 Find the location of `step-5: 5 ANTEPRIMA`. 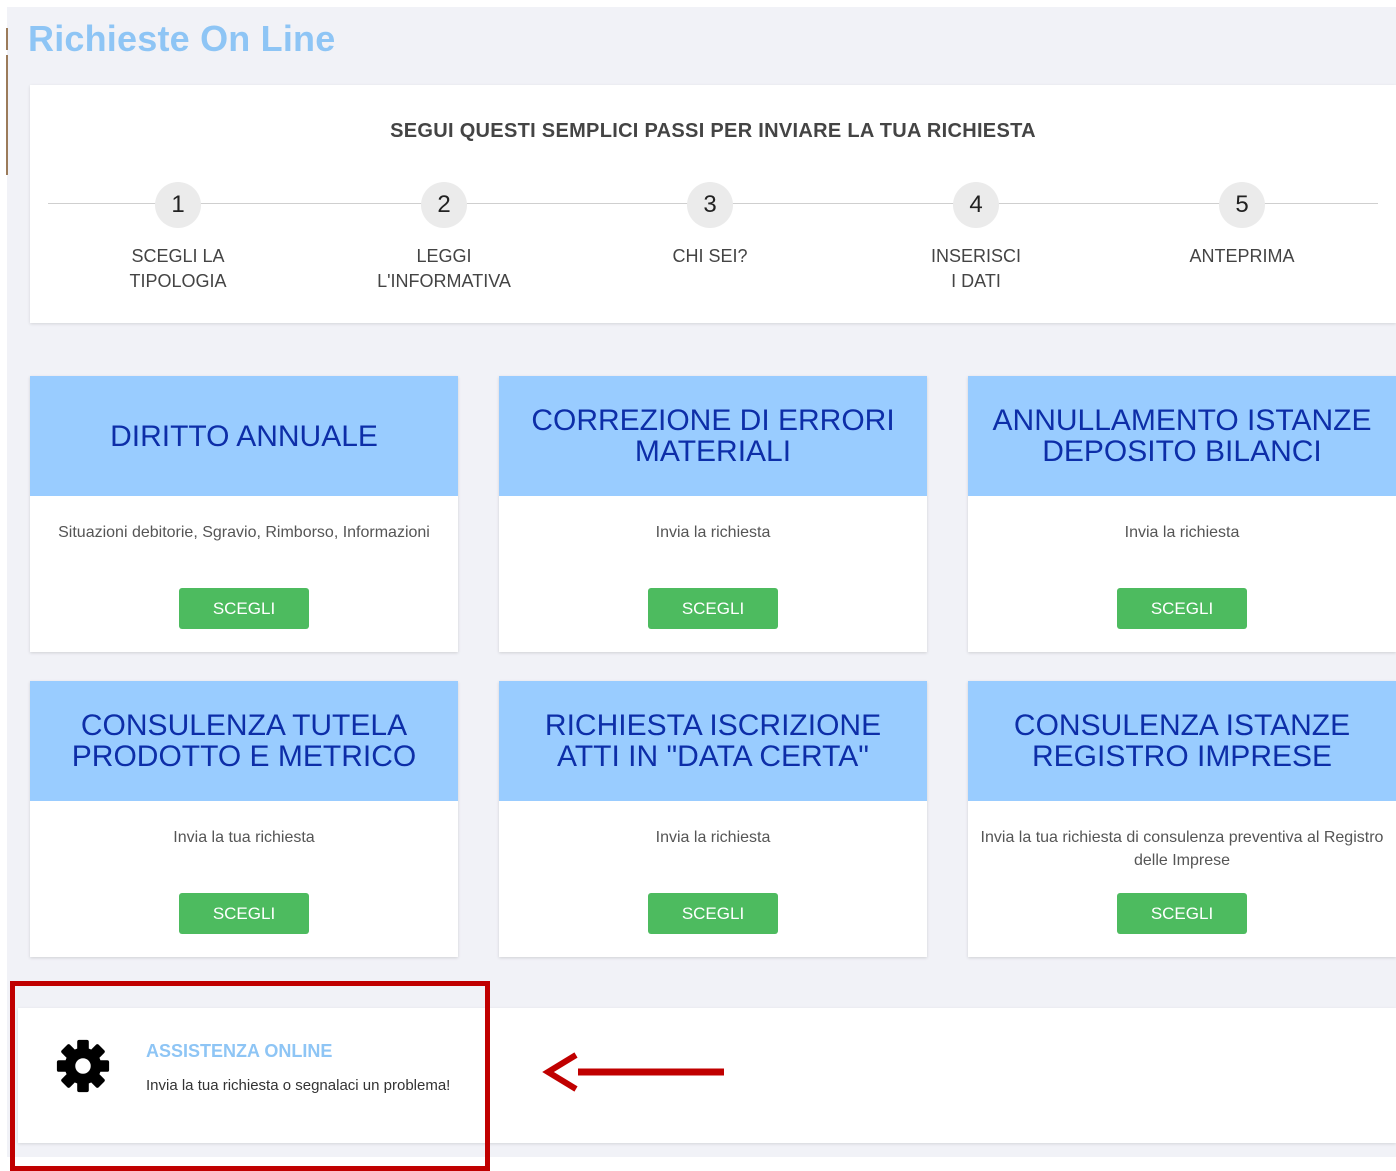

step-5: 5 ANTEPRIMA is located at coordinates (1242, 225).